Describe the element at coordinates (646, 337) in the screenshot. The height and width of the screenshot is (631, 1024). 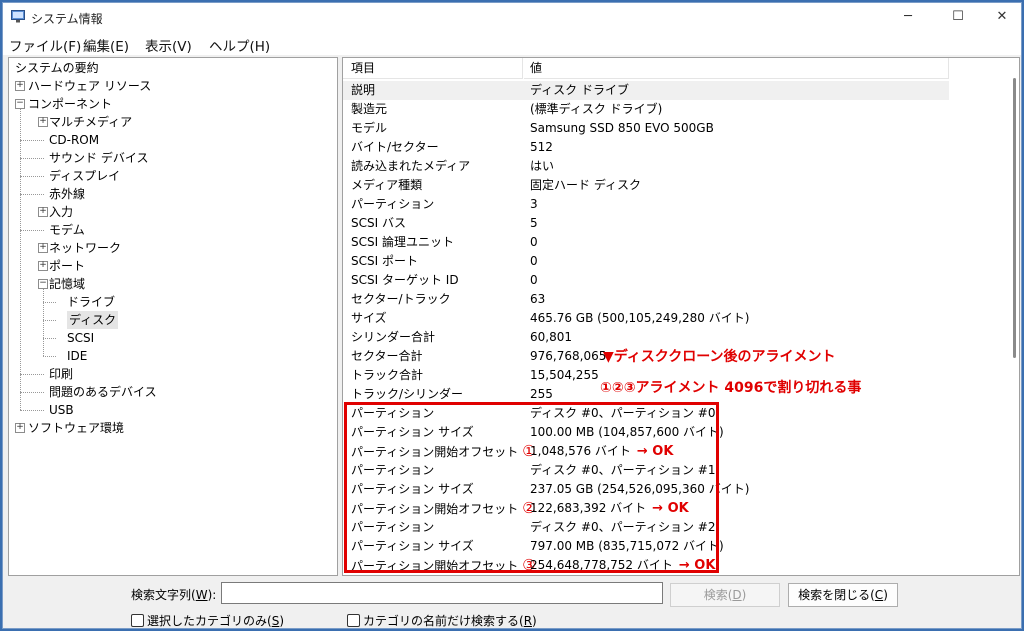
I see `details-row: シリンダー合計 60,801` at that location.